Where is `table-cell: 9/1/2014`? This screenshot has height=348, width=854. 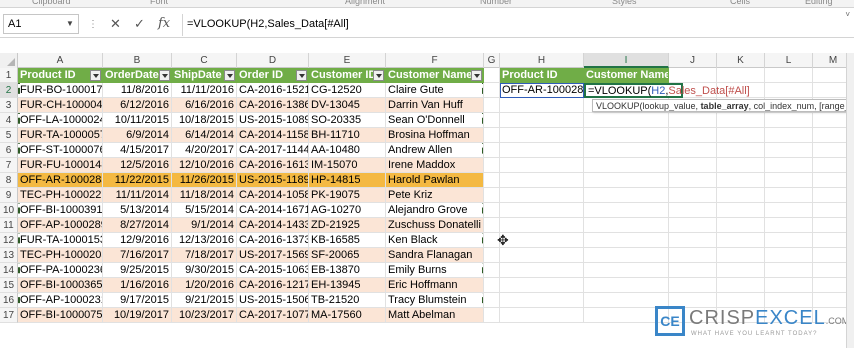
table-cell: 9/1/2014 is located at coordinates (204, 225).